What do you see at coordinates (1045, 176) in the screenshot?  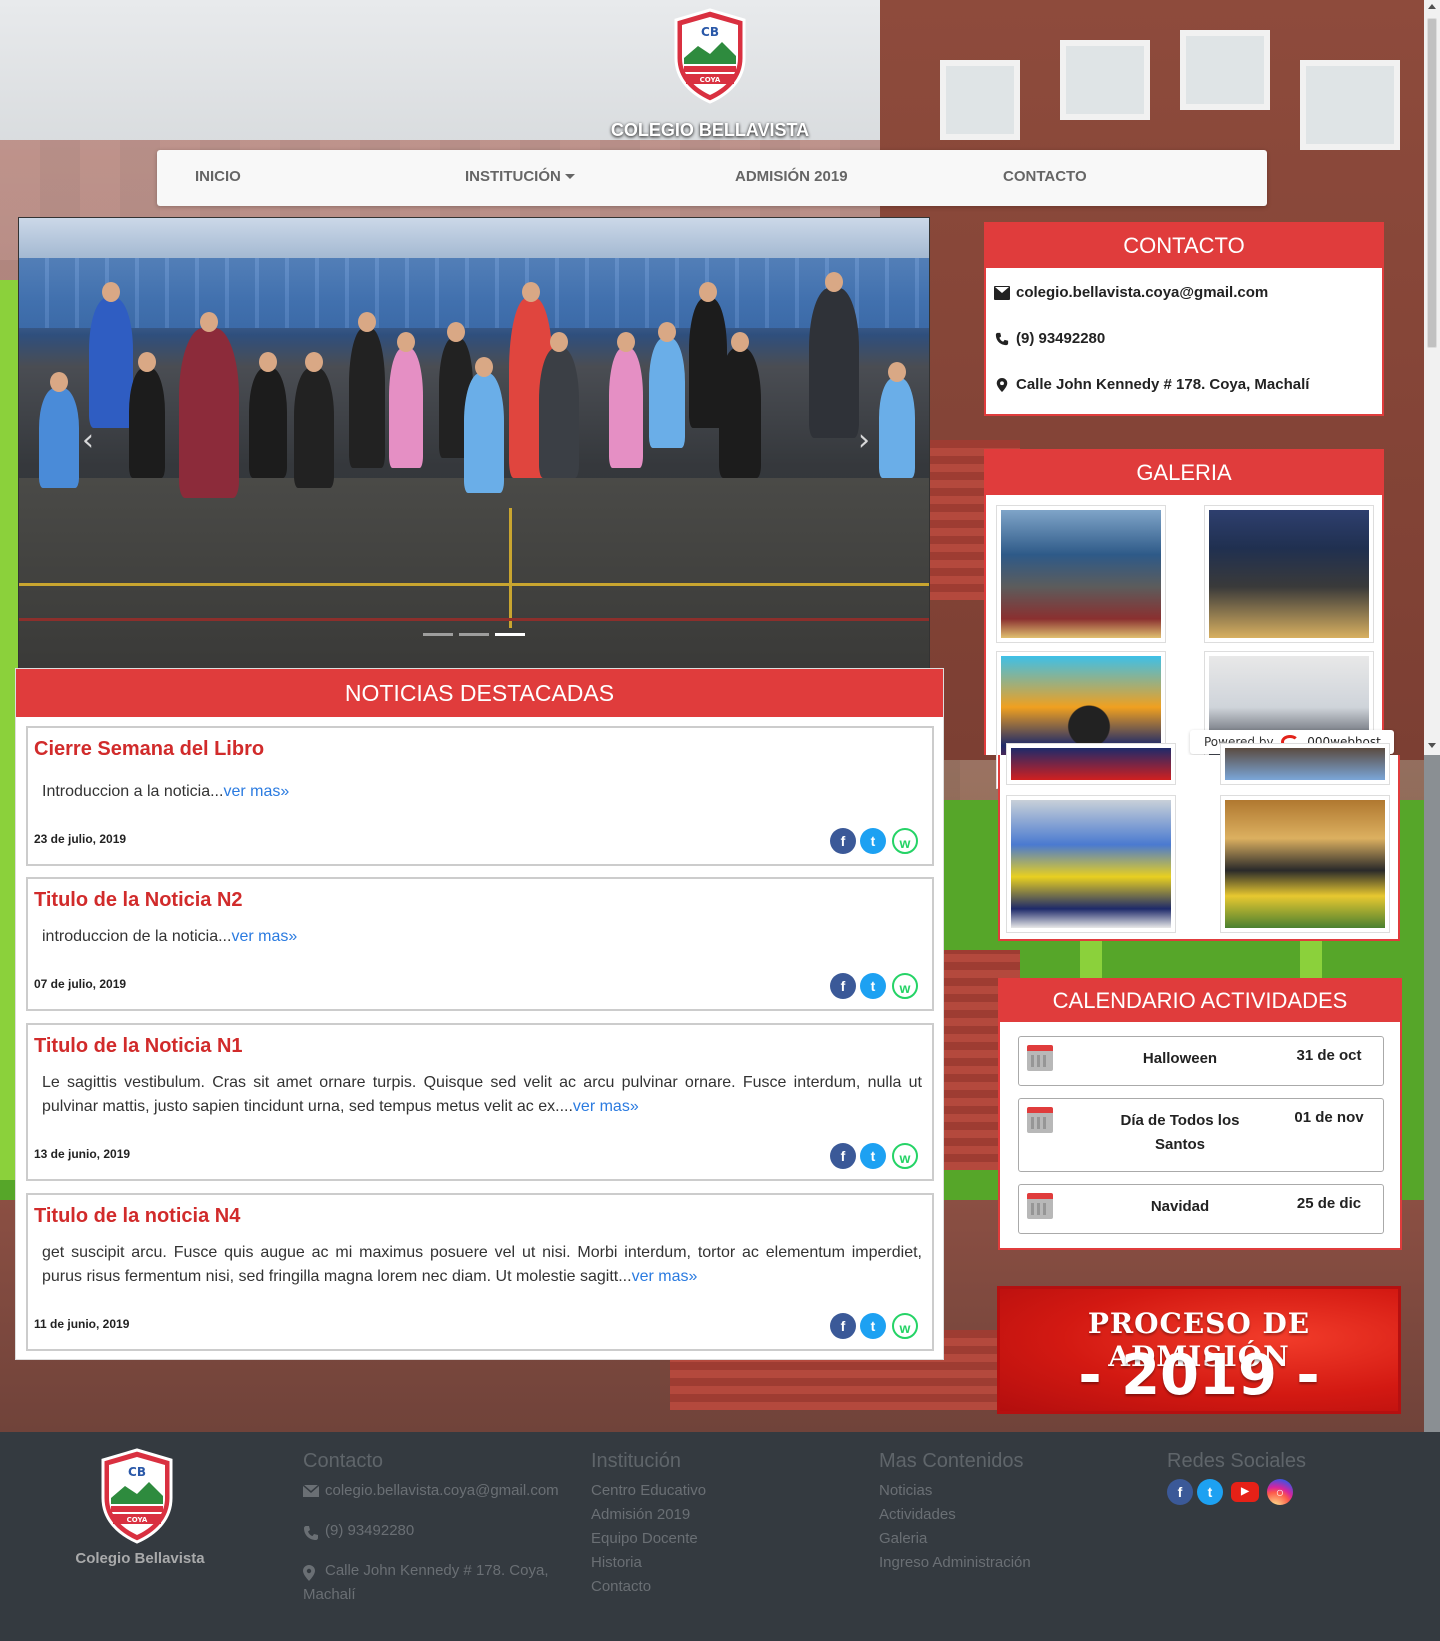 I see `nav-contacto: CONTACTO` at bounding box center [1045, 176].